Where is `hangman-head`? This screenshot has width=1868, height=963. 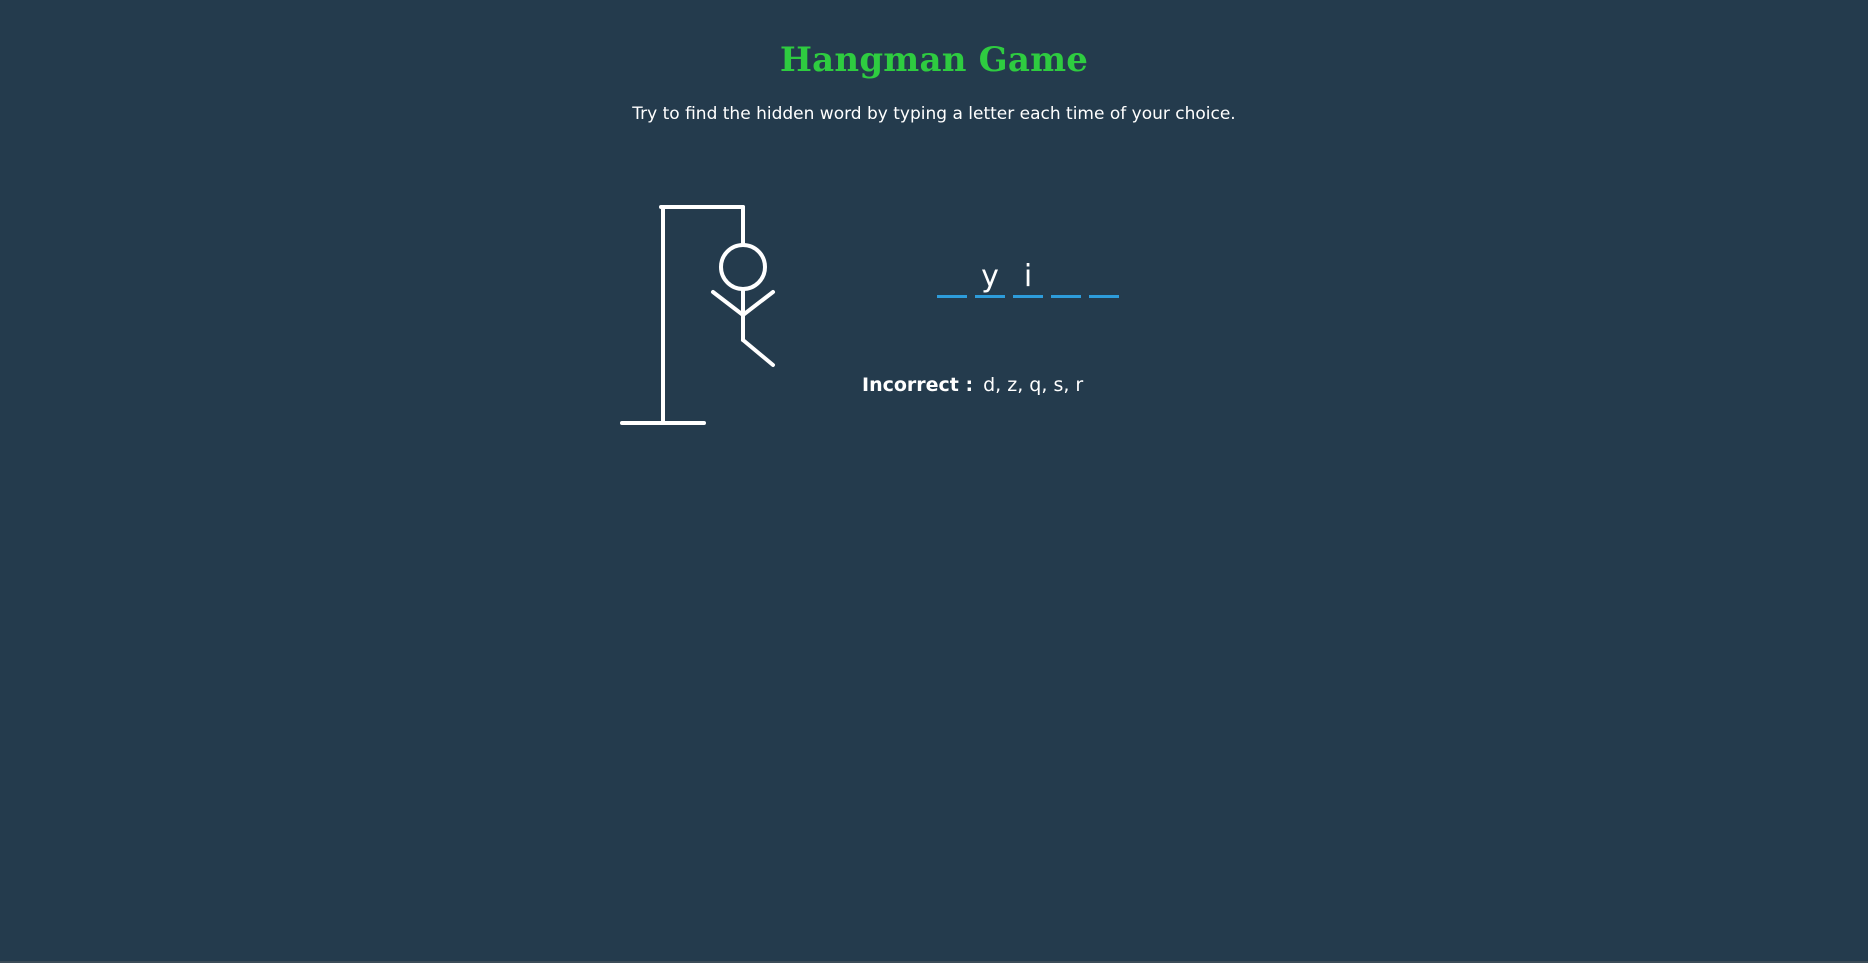 hangman-head is located at coordinates (743, 267).